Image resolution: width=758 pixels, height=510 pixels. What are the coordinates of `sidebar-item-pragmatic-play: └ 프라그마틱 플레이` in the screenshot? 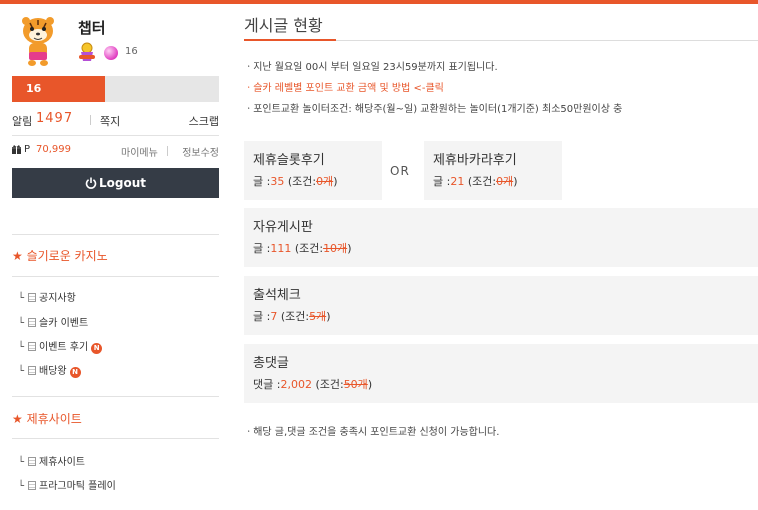 It's located at (67, 487).